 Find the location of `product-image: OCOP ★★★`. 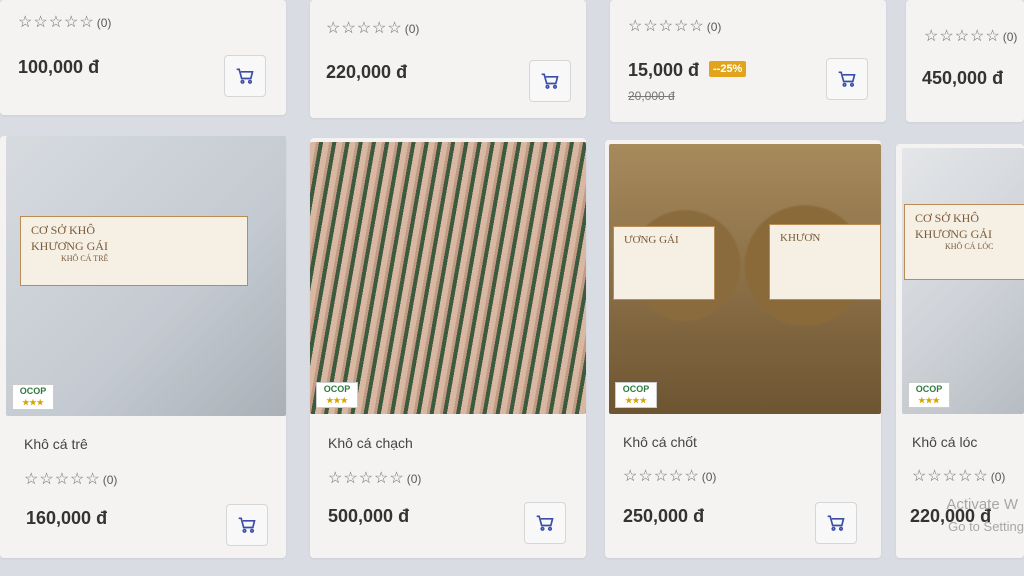

product-image: OCOP ★★★ is located at coordinates (448, 278).